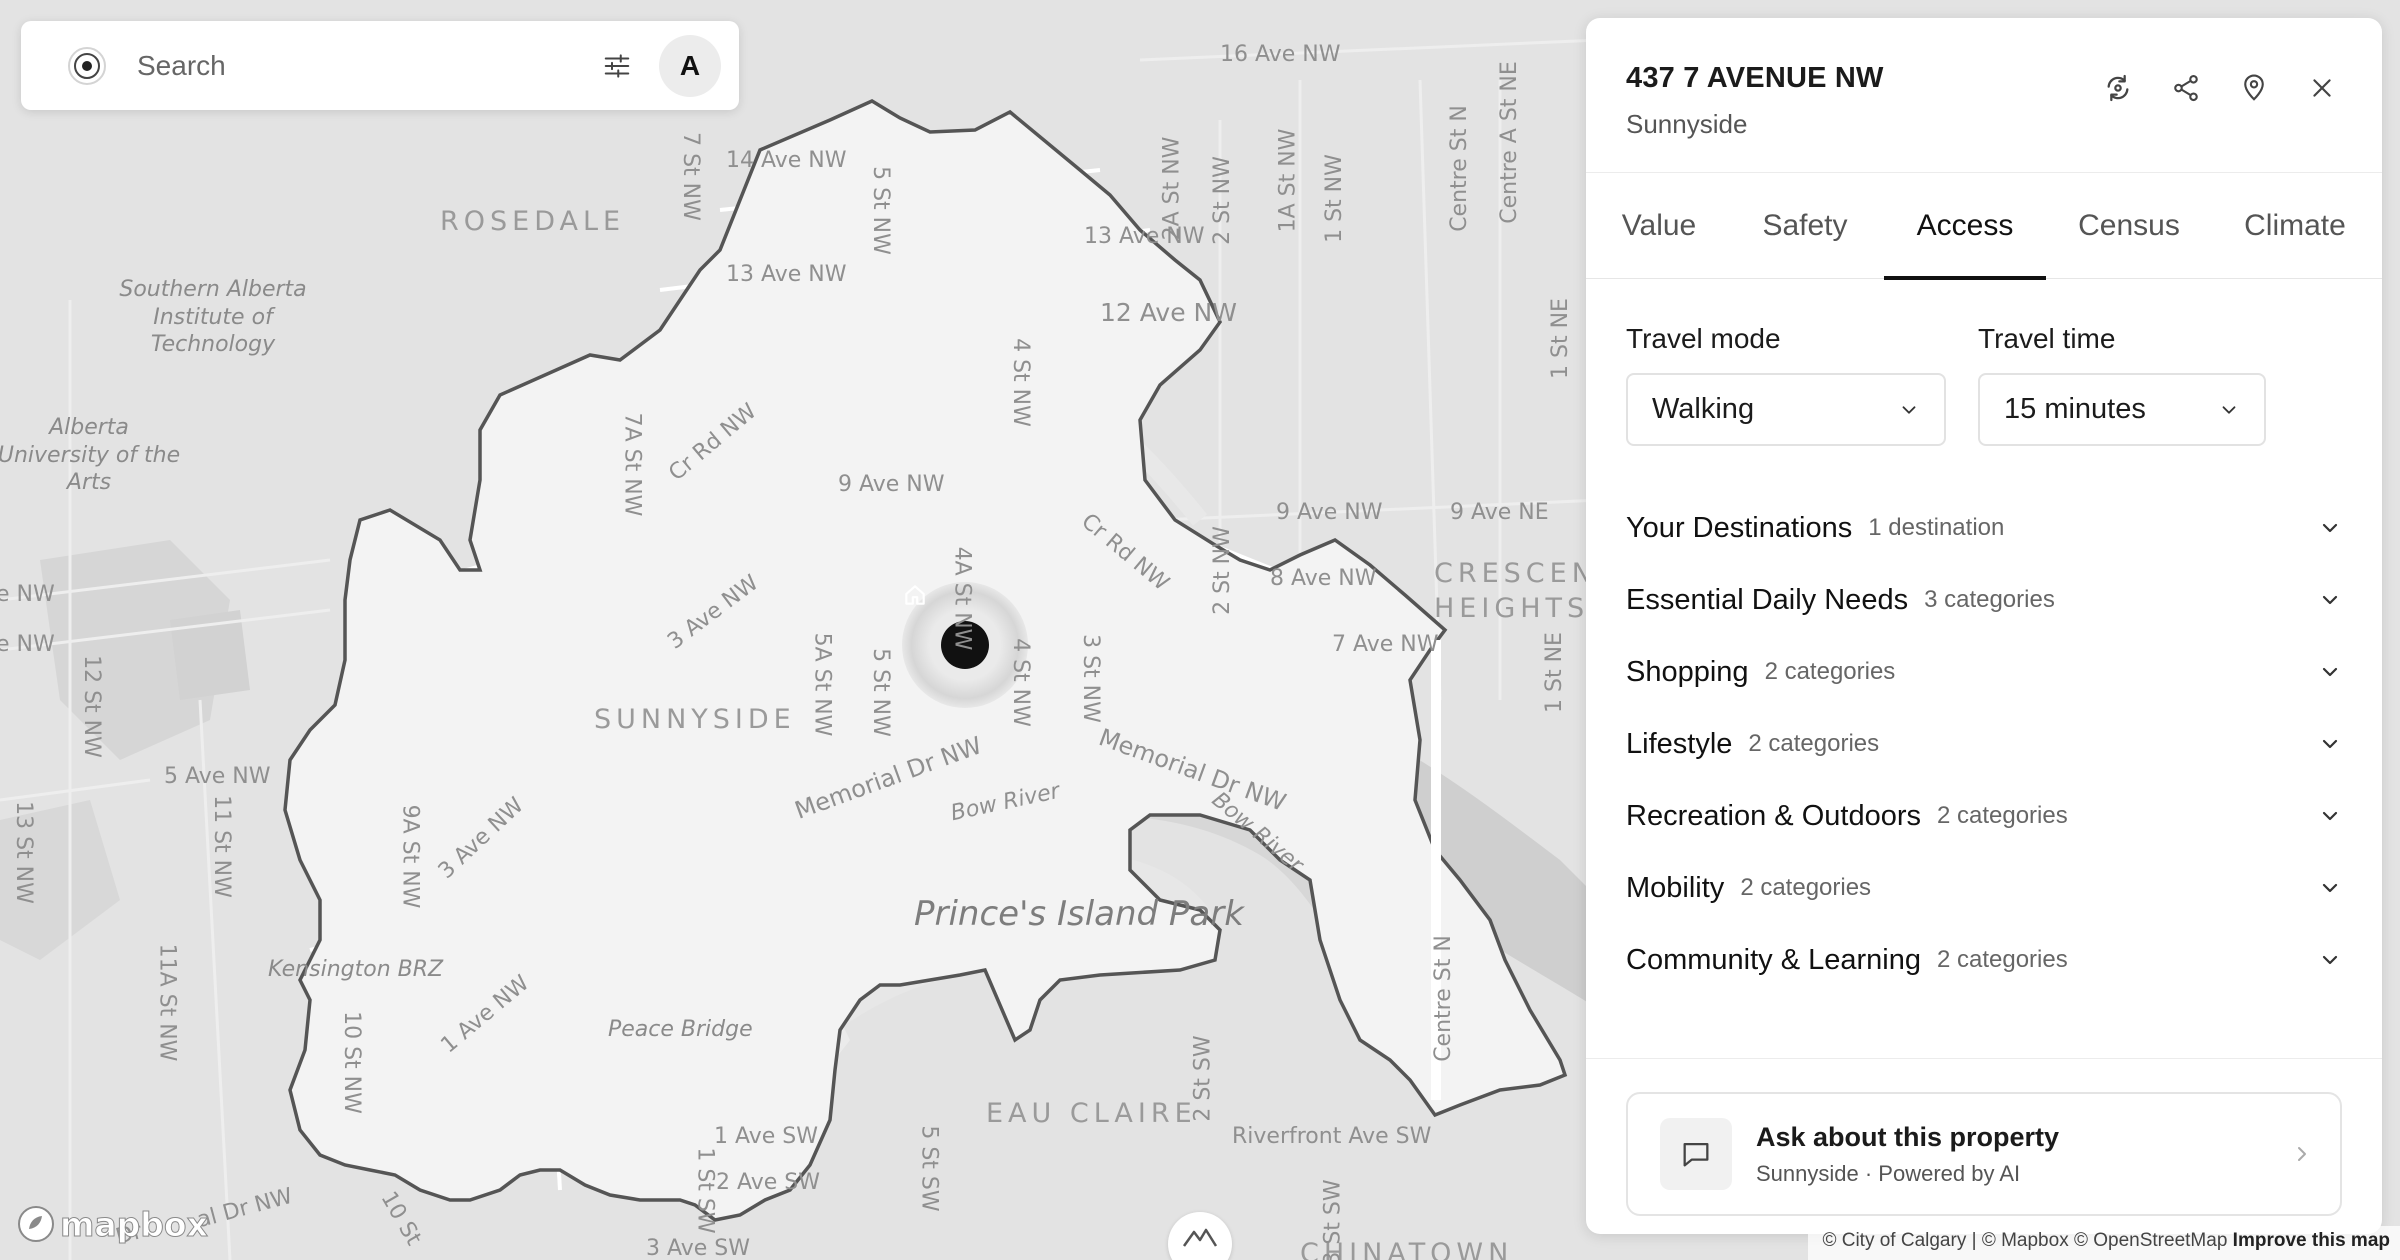 This screenshot has width=2400, height=1260. What do you see at coordinates (1091, 1113) in the screenshot?
I see `map-label-neighbourhood: EAU CLAIRE` at bounding box center [1091, 1113].